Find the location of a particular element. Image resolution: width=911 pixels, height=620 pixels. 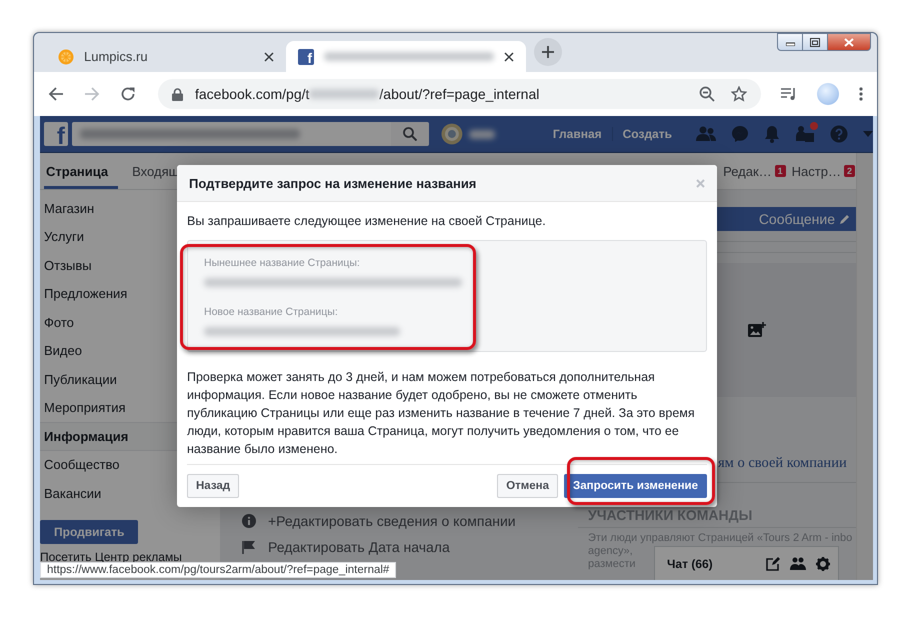

status-url: https://www.facebook.com/pg/tours2arm/about/?ref=page_internal# is located at coordinates (218, 570).